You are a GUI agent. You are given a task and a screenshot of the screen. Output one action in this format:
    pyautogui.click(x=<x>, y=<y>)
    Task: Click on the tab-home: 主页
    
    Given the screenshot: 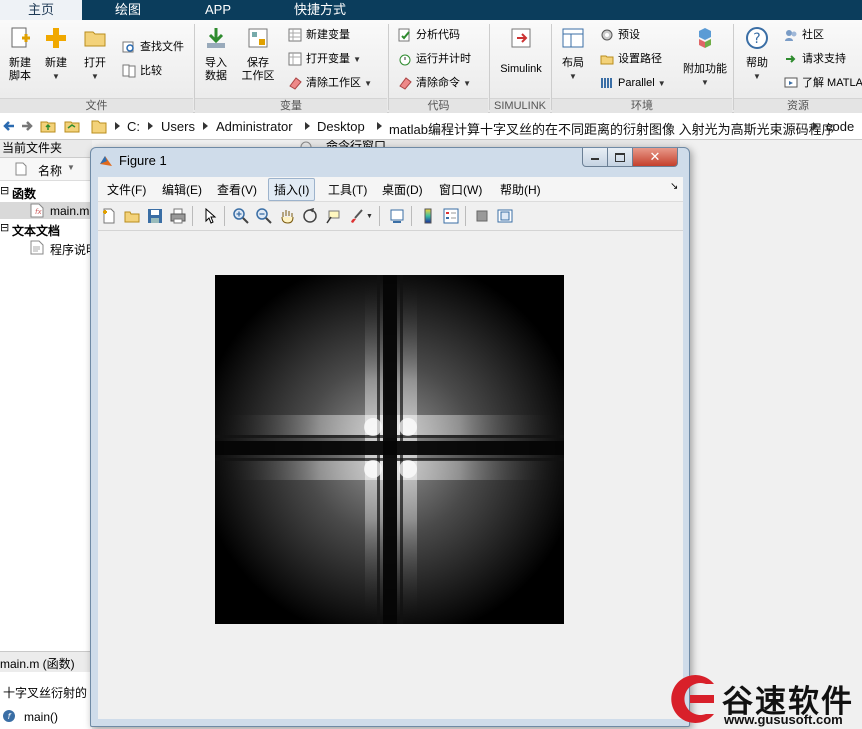 What is the action you would take?
    pyautogui.click(x=41, y=10)
    